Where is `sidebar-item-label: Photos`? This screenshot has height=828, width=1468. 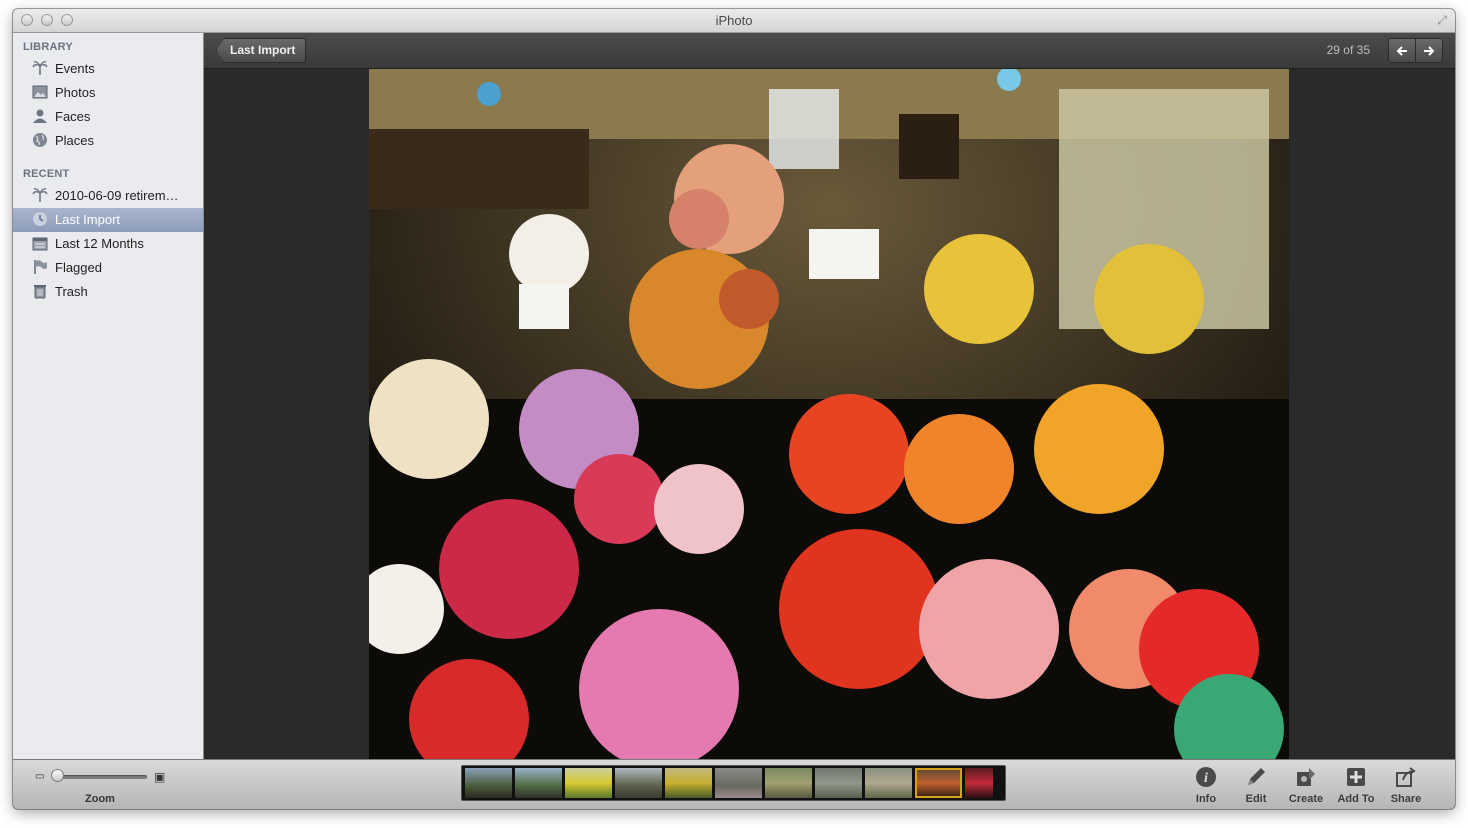 sidebar-item-label: Photos is located at coordinates (75, 92).